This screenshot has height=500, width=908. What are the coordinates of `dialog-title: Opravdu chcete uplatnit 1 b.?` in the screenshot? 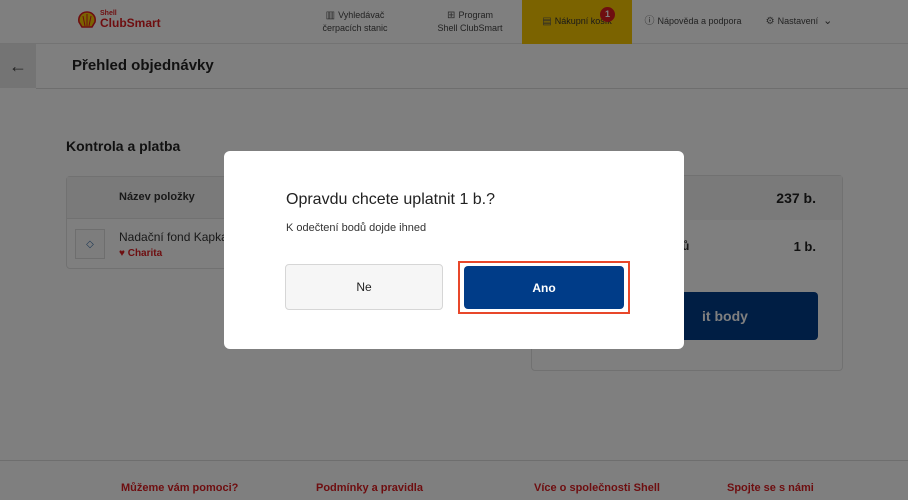 It's located at (391, 199).